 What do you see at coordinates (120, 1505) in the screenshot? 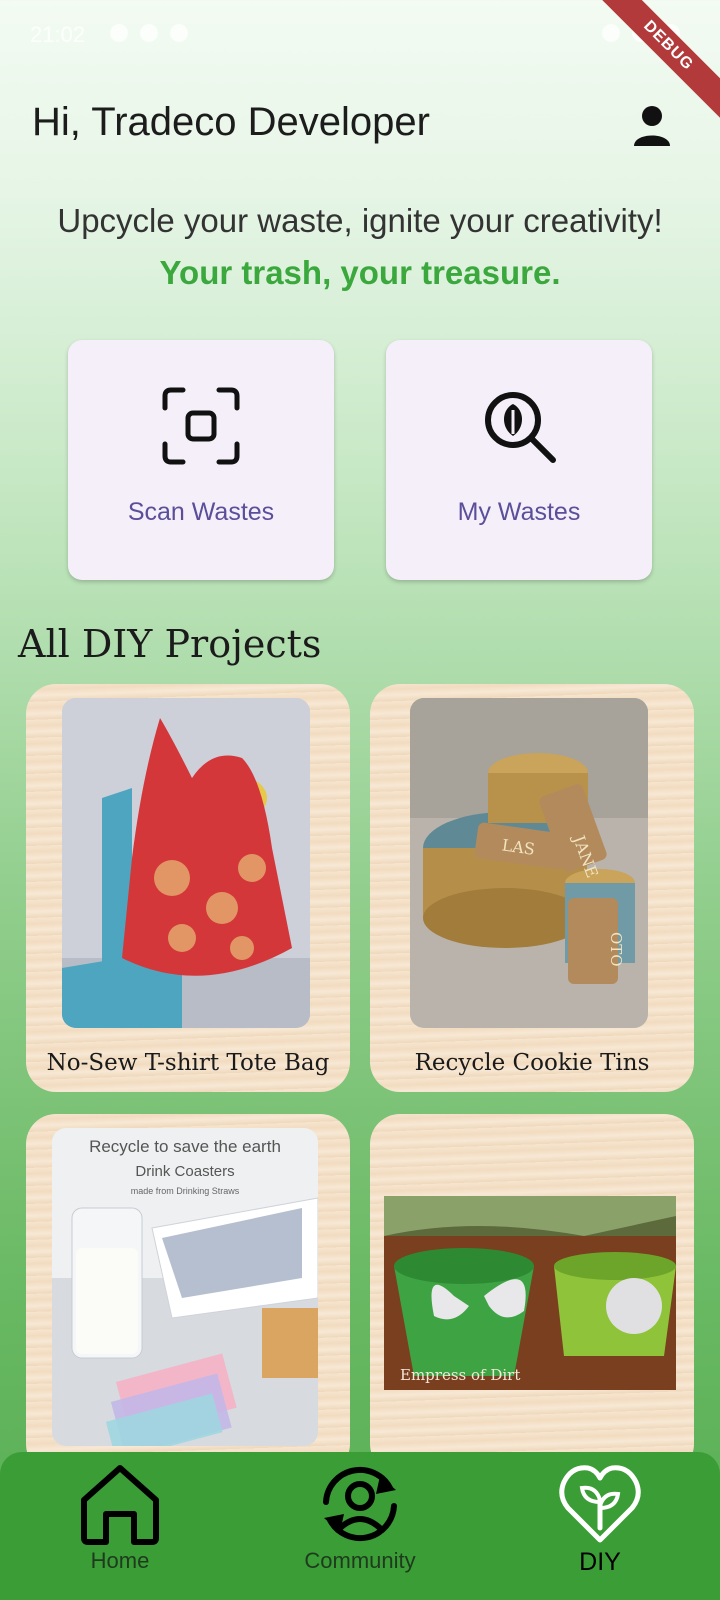
I see `home-icon` at bounding box center [120, 1505].